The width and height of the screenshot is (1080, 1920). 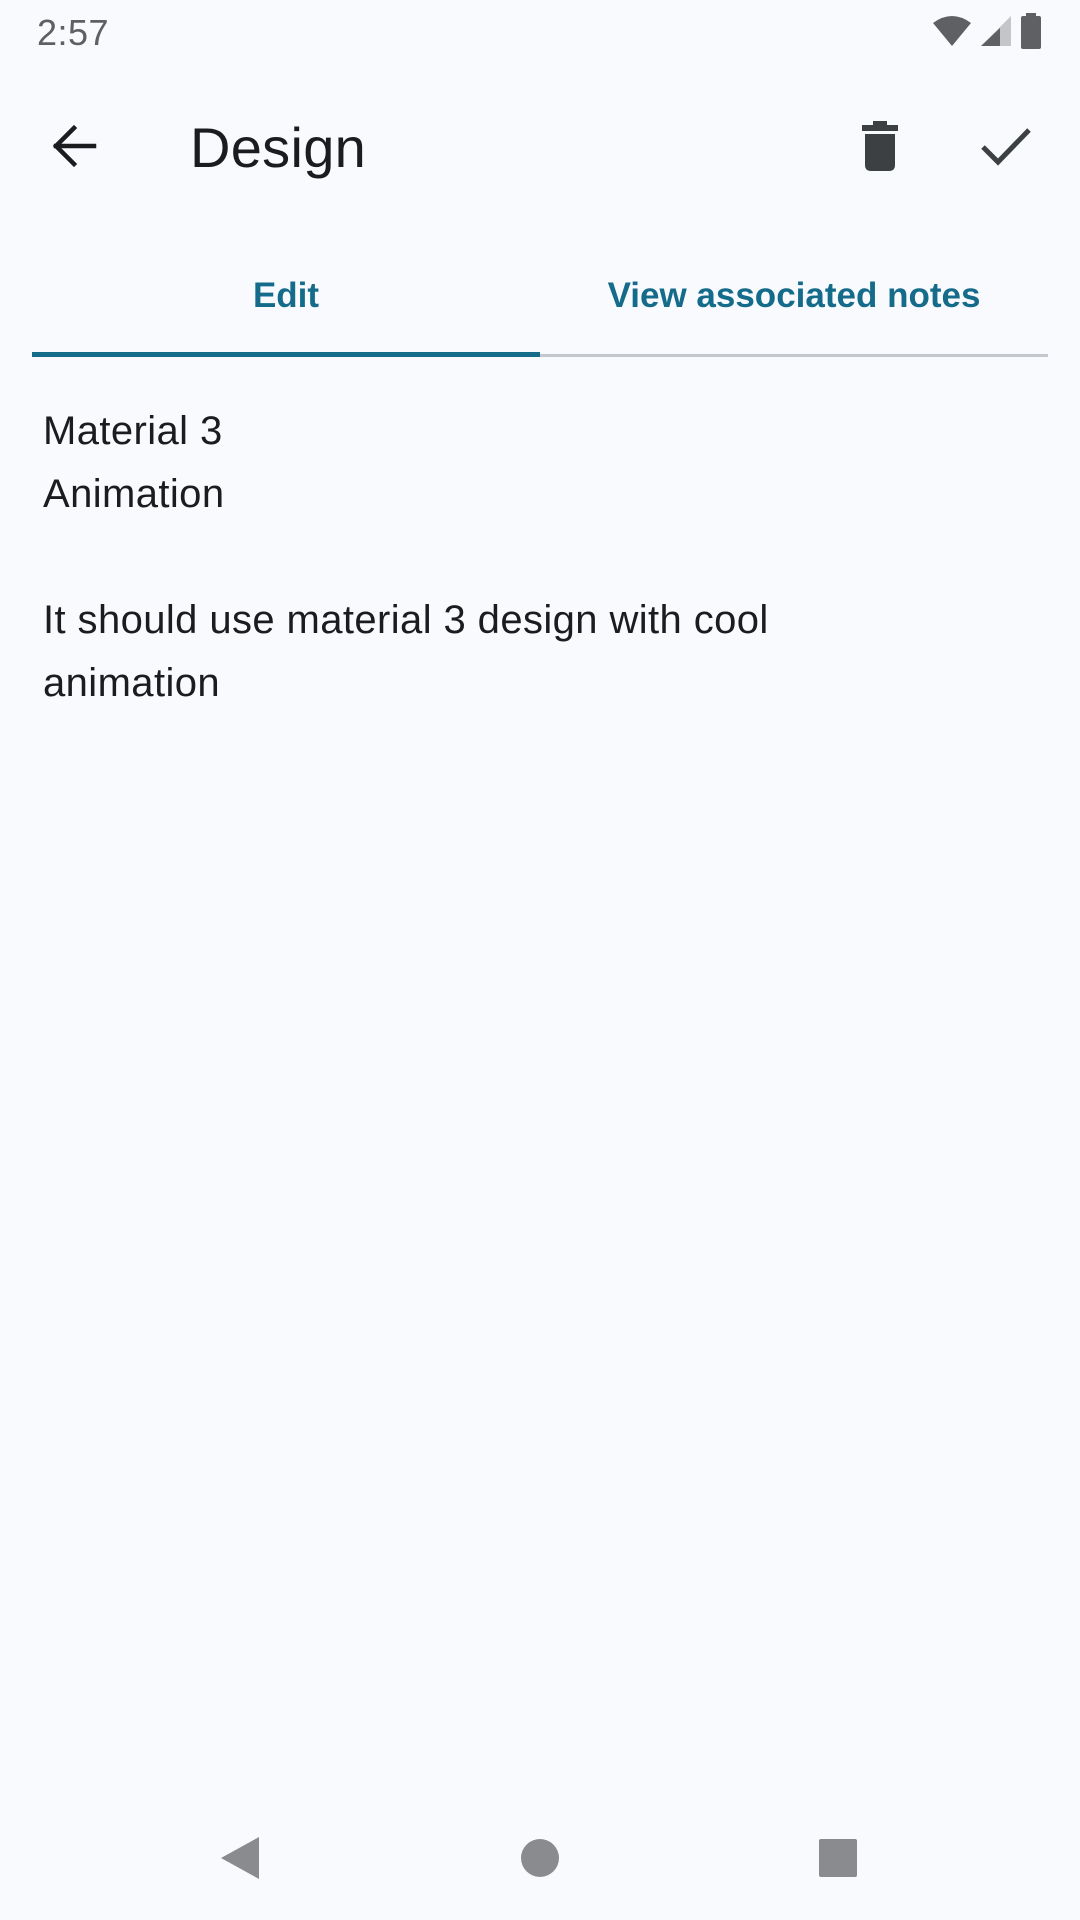 I want to click on status-time: 2:57, so click(x=73, y=32).